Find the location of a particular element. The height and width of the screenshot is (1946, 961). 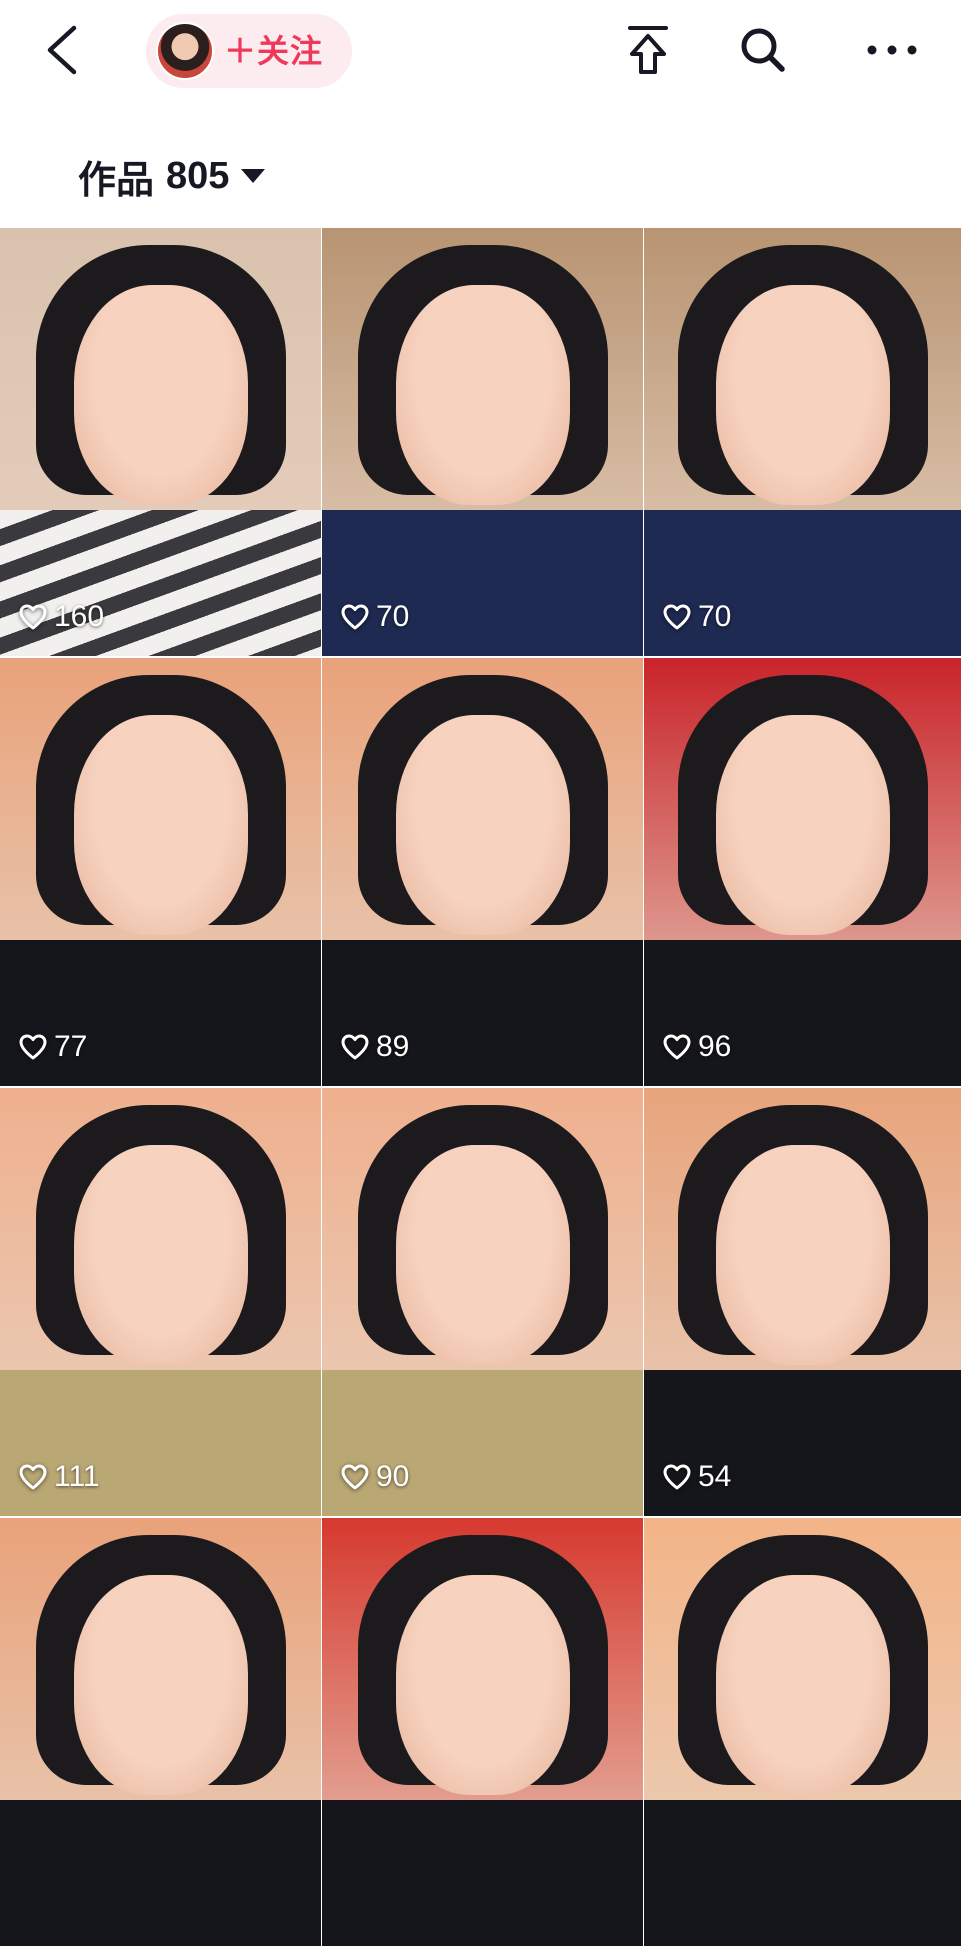

caret-down-icon is located at coordinates (253, 176).